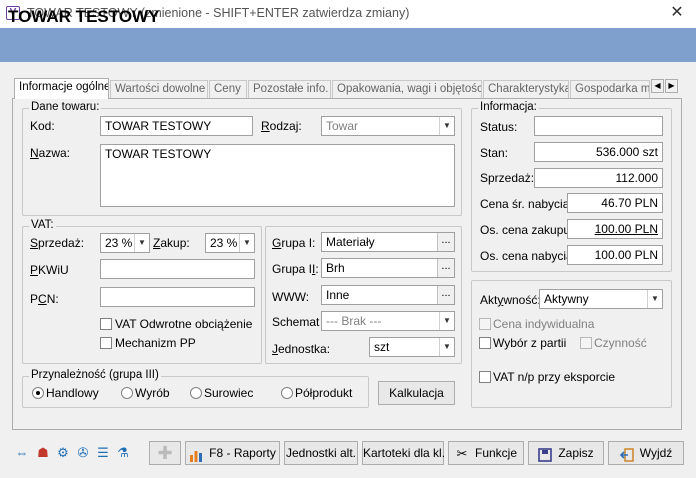 Image resolution: width=696 pixels, height=478 pixels. What do you see at coordinates (106, 343) in the screenshot?
I see `mechanizm-pp-checkbox` at bounding box center [106, 343].